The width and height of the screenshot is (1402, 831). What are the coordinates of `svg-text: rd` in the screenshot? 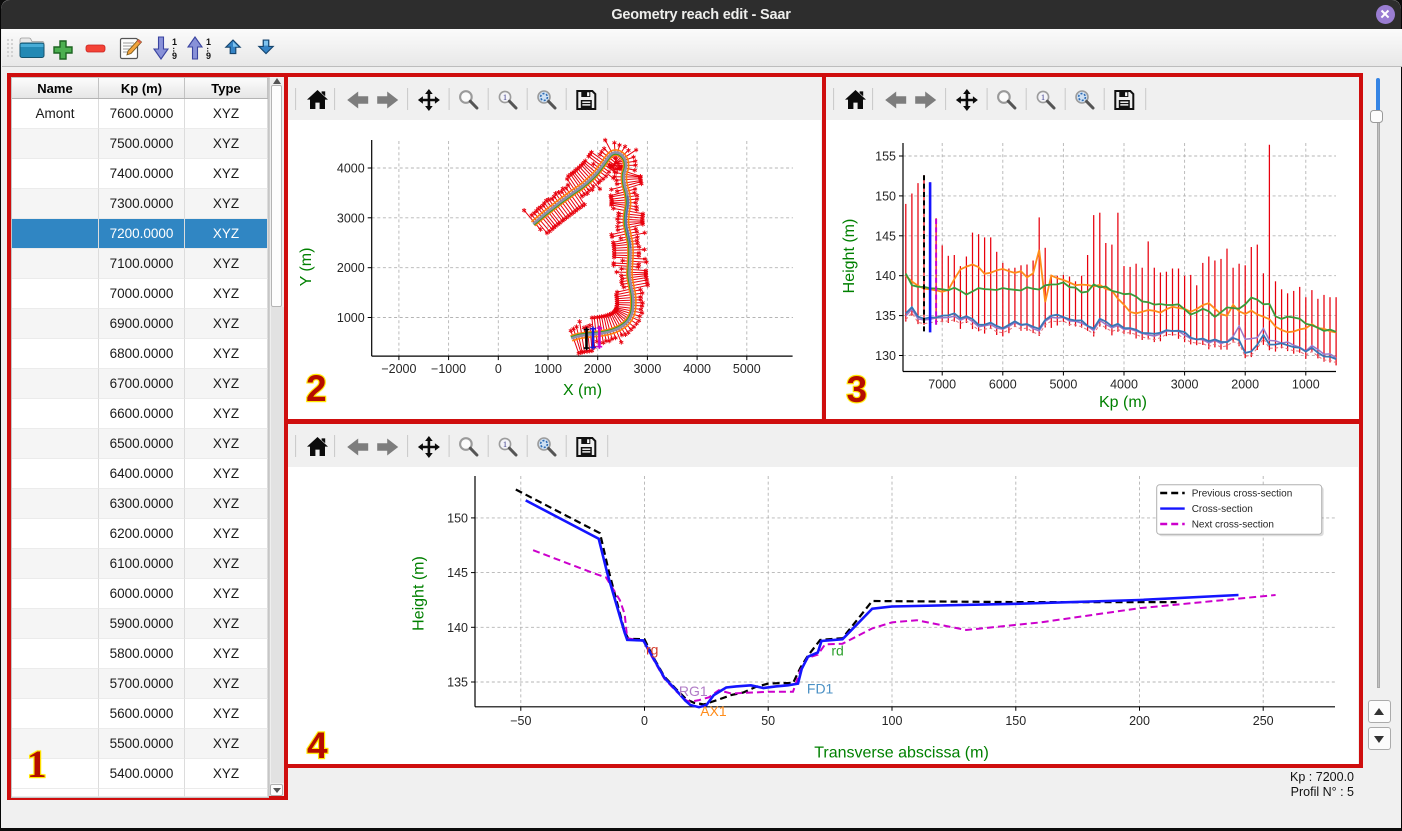 It's located at (837, 650).